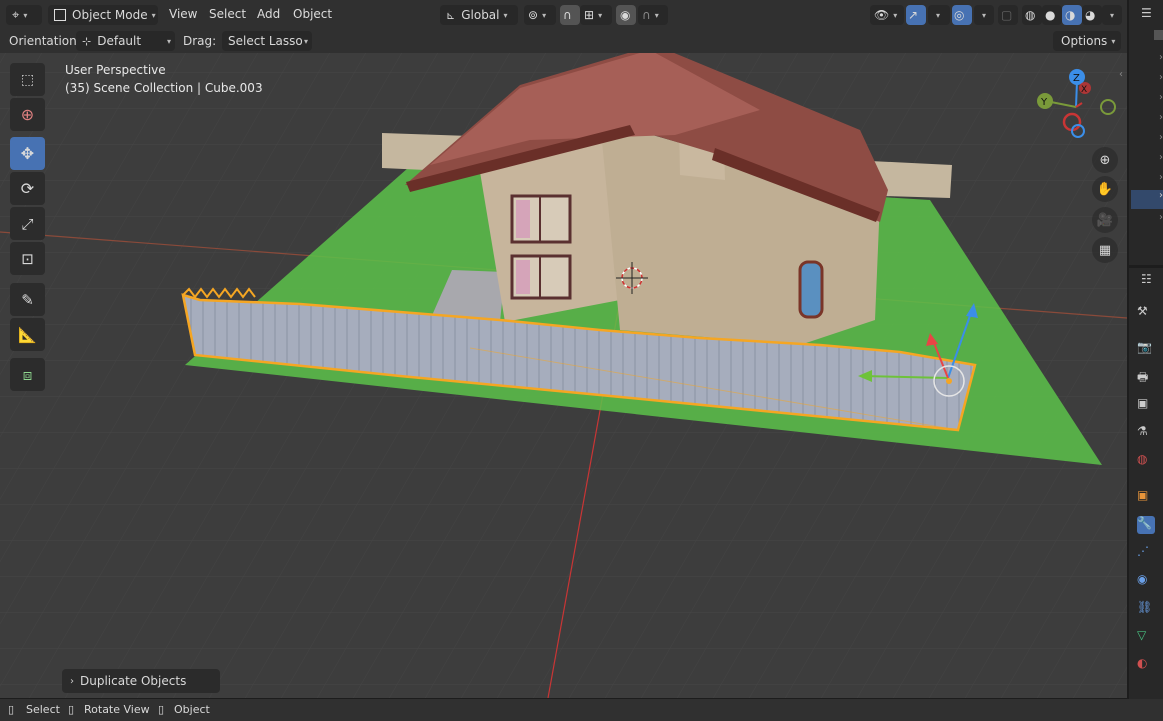  Describe the element at coordinates (1075, 102) in the screenshot. I see `navigation-gizmo: Z X Y` at that location.